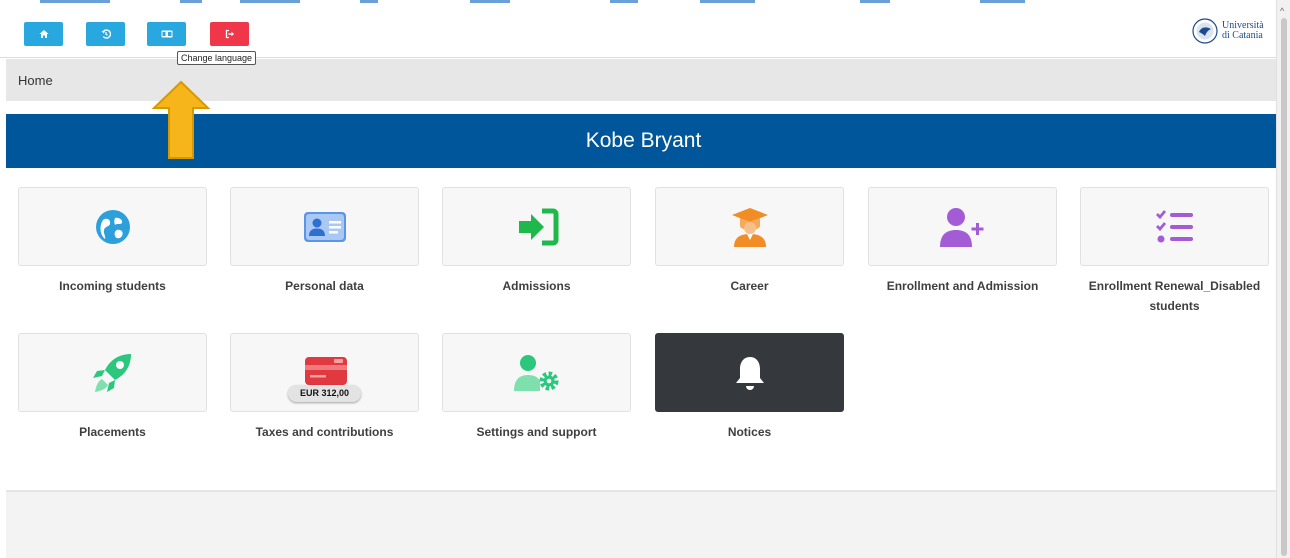  Describe the element at coordinates (1284, 287) in the screenshot. I see `scroll-thumb` at that location.